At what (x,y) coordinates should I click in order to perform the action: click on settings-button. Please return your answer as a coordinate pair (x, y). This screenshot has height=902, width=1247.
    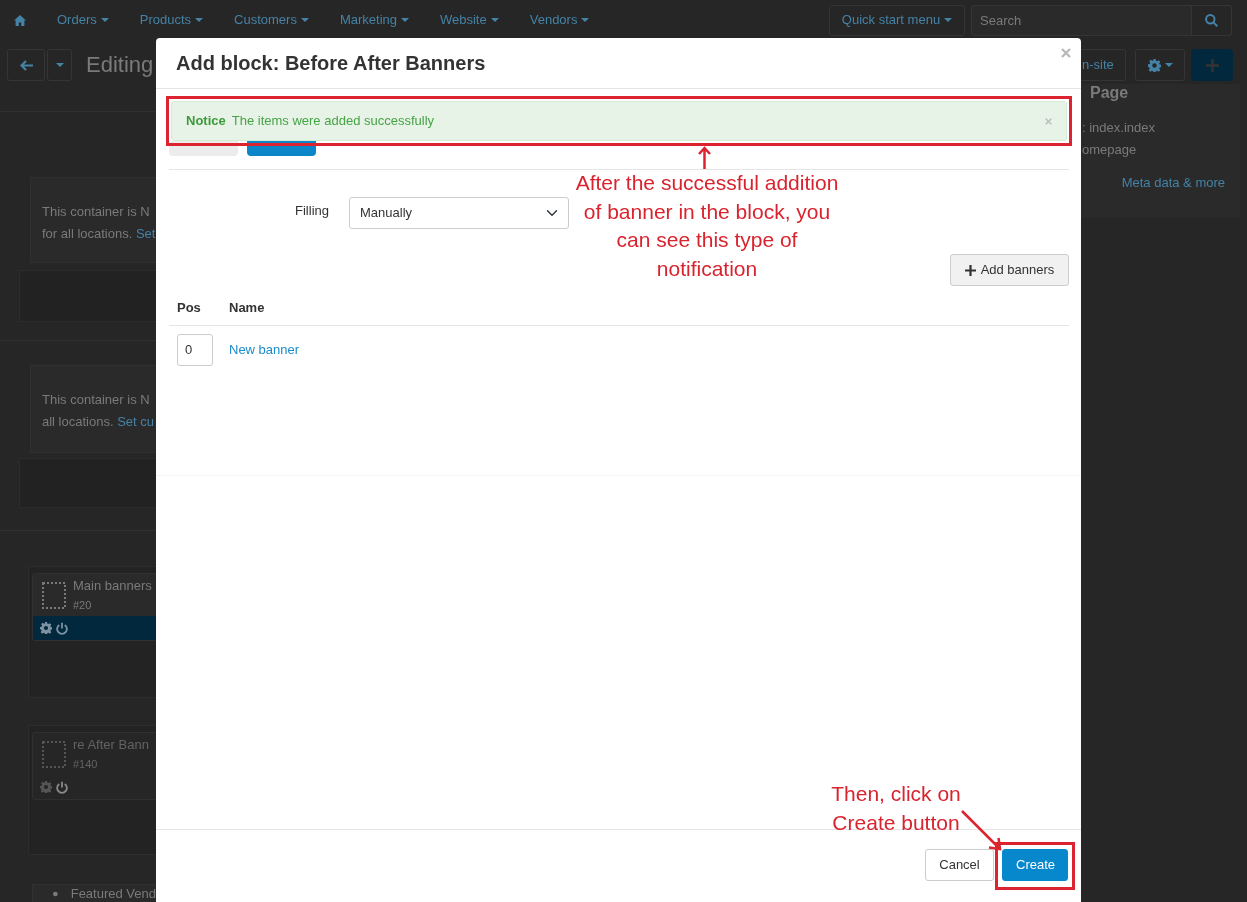
    Looking at the image, I should click on (1160, 65).